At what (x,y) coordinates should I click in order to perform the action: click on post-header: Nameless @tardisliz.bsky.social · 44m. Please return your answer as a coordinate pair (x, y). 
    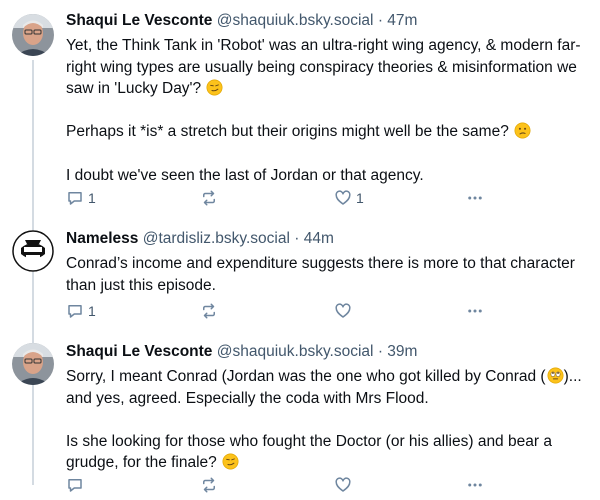
    Looking at the image, I should click on (327, 239).